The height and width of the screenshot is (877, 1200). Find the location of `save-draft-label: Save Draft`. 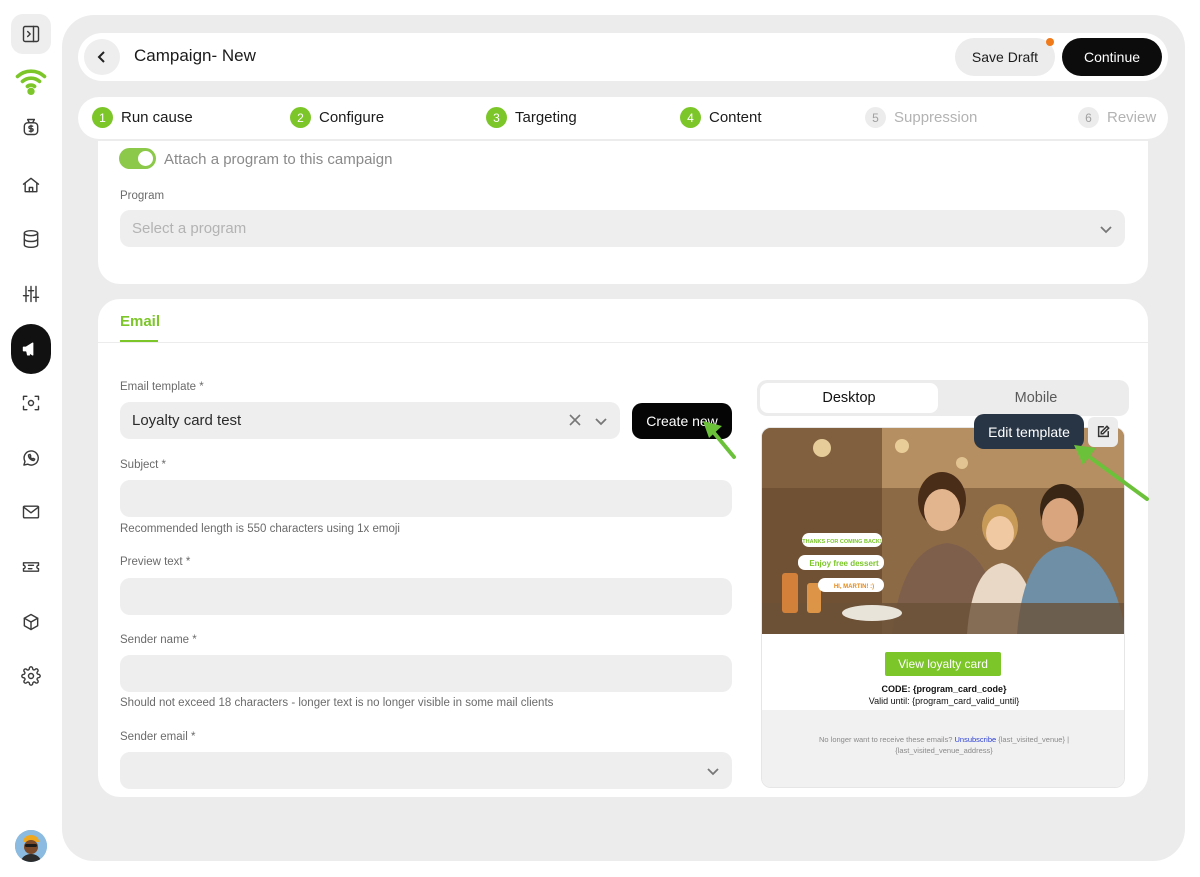

save-draft-label: Save Draft is located at coordinates (1005, 57).